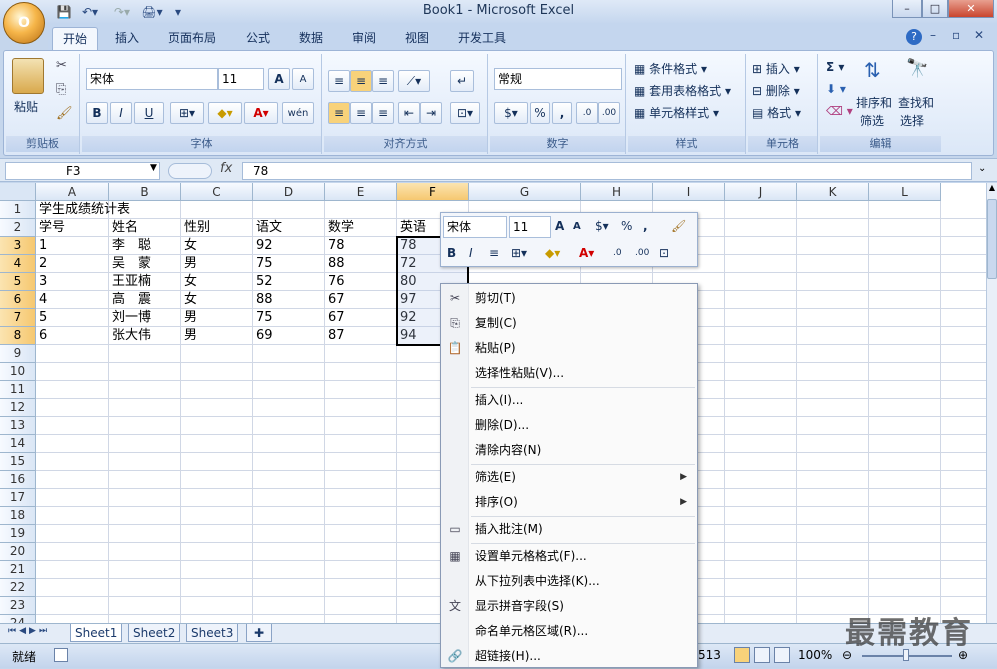 The width and height of the screenshot is (997, 669). Describe the element at coordinates (525, 192) in the screenshot. I see `column-header-G: G` at that location.